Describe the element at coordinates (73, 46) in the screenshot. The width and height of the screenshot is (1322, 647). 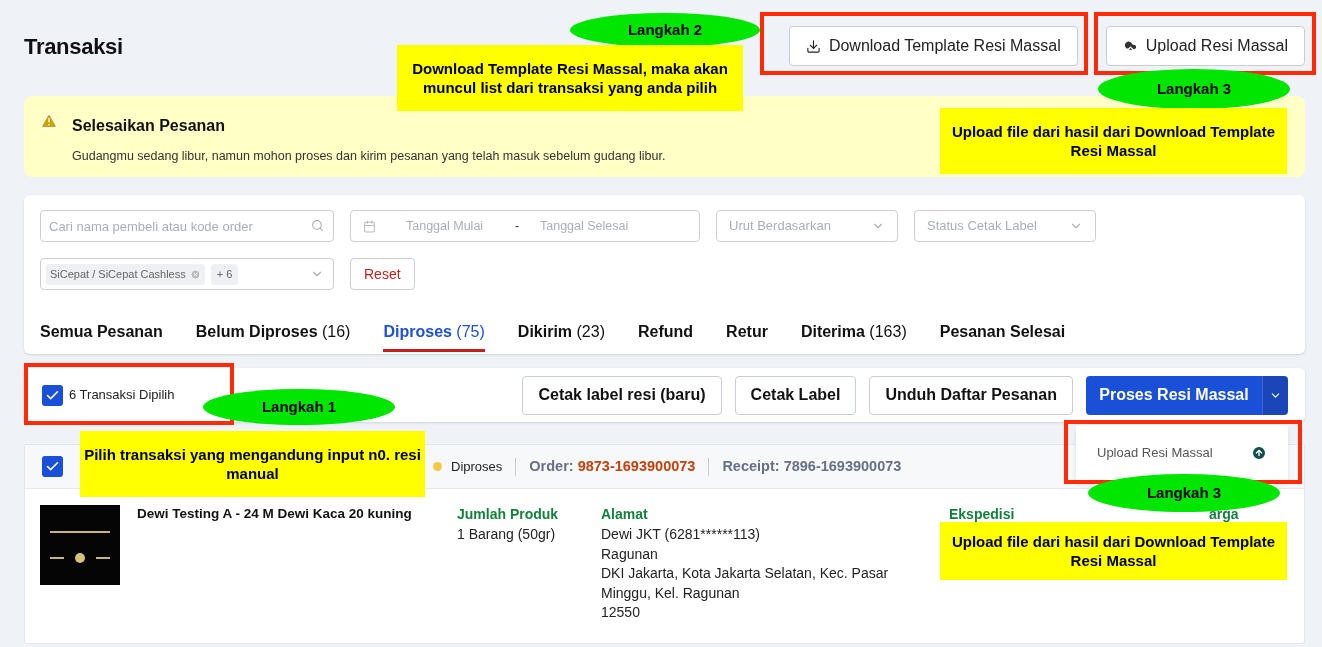
I see `page-title: Transaksi` at that location.